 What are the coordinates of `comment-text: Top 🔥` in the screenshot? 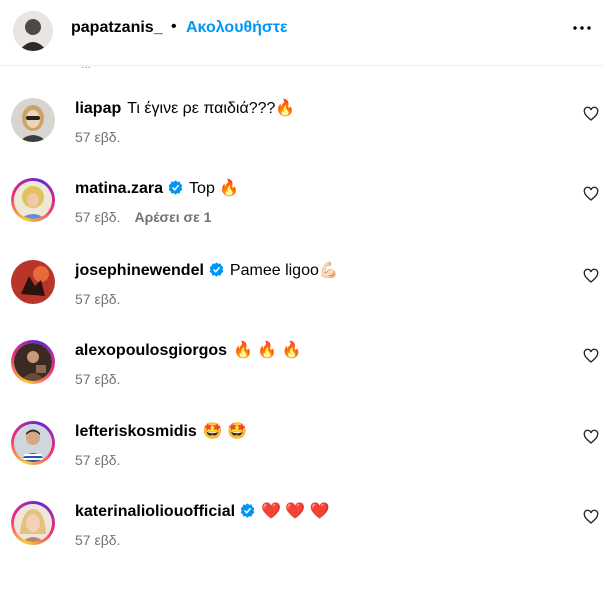 It's located at (214, 188).